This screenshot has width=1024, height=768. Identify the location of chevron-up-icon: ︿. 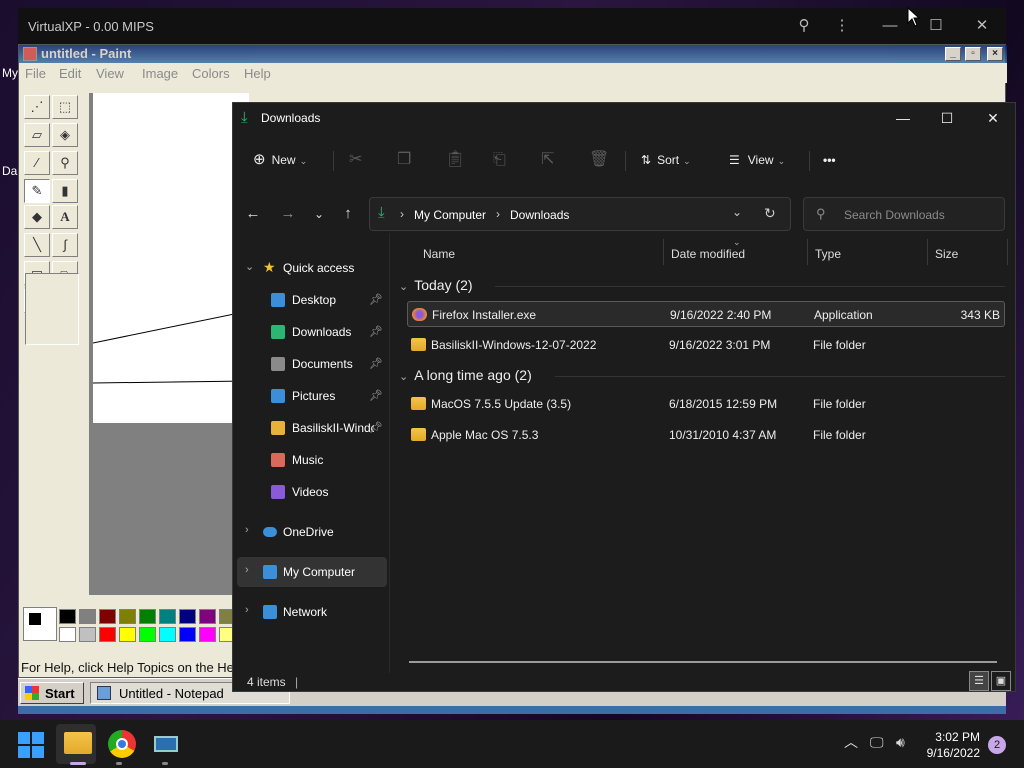
(851, 742).